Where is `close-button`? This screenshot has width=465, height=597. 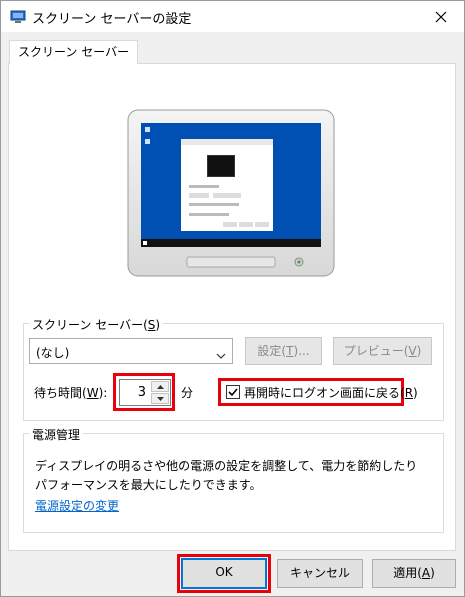
close-button is located at coordinates (441, 16).